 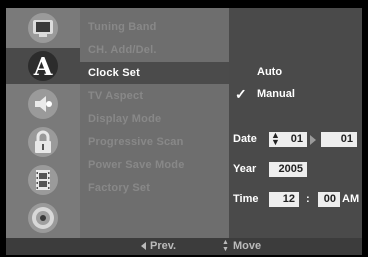 I want to click on up-down-arrow-icon: ▲ ▼, so click(x=225, y=246).